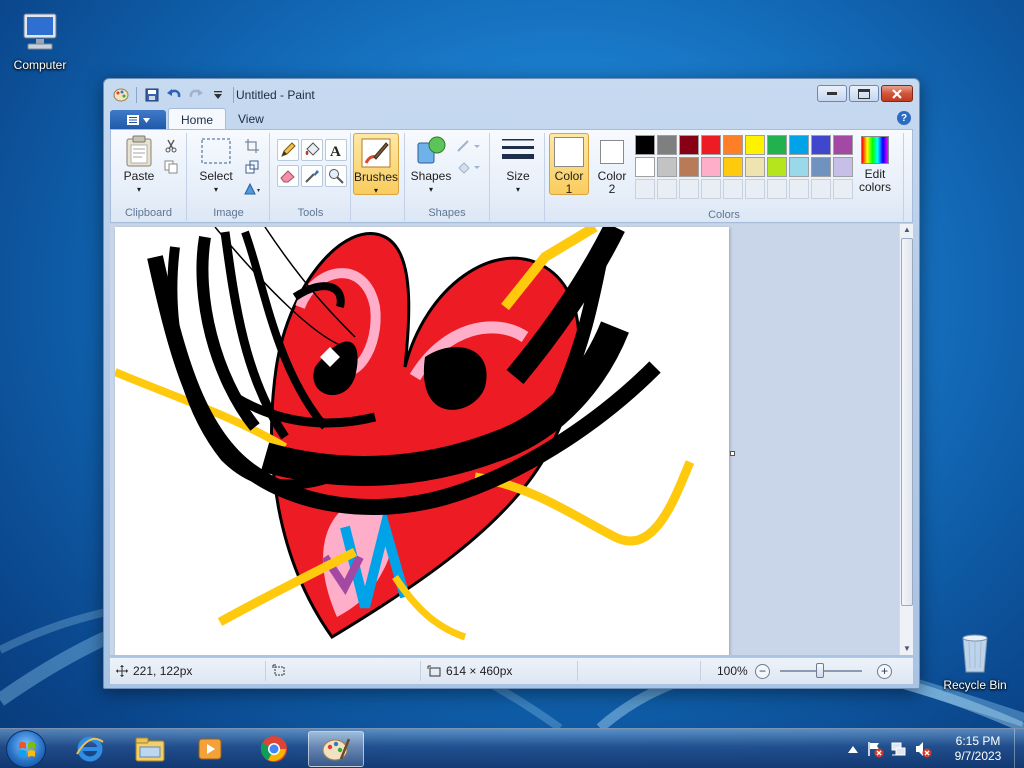 Image resolution: width=1024 pixels, height=768 pixels. What do you see at coordinates (252, 146) in the screenshot?
I see `crop-icon` at bounding box center [252, 146].